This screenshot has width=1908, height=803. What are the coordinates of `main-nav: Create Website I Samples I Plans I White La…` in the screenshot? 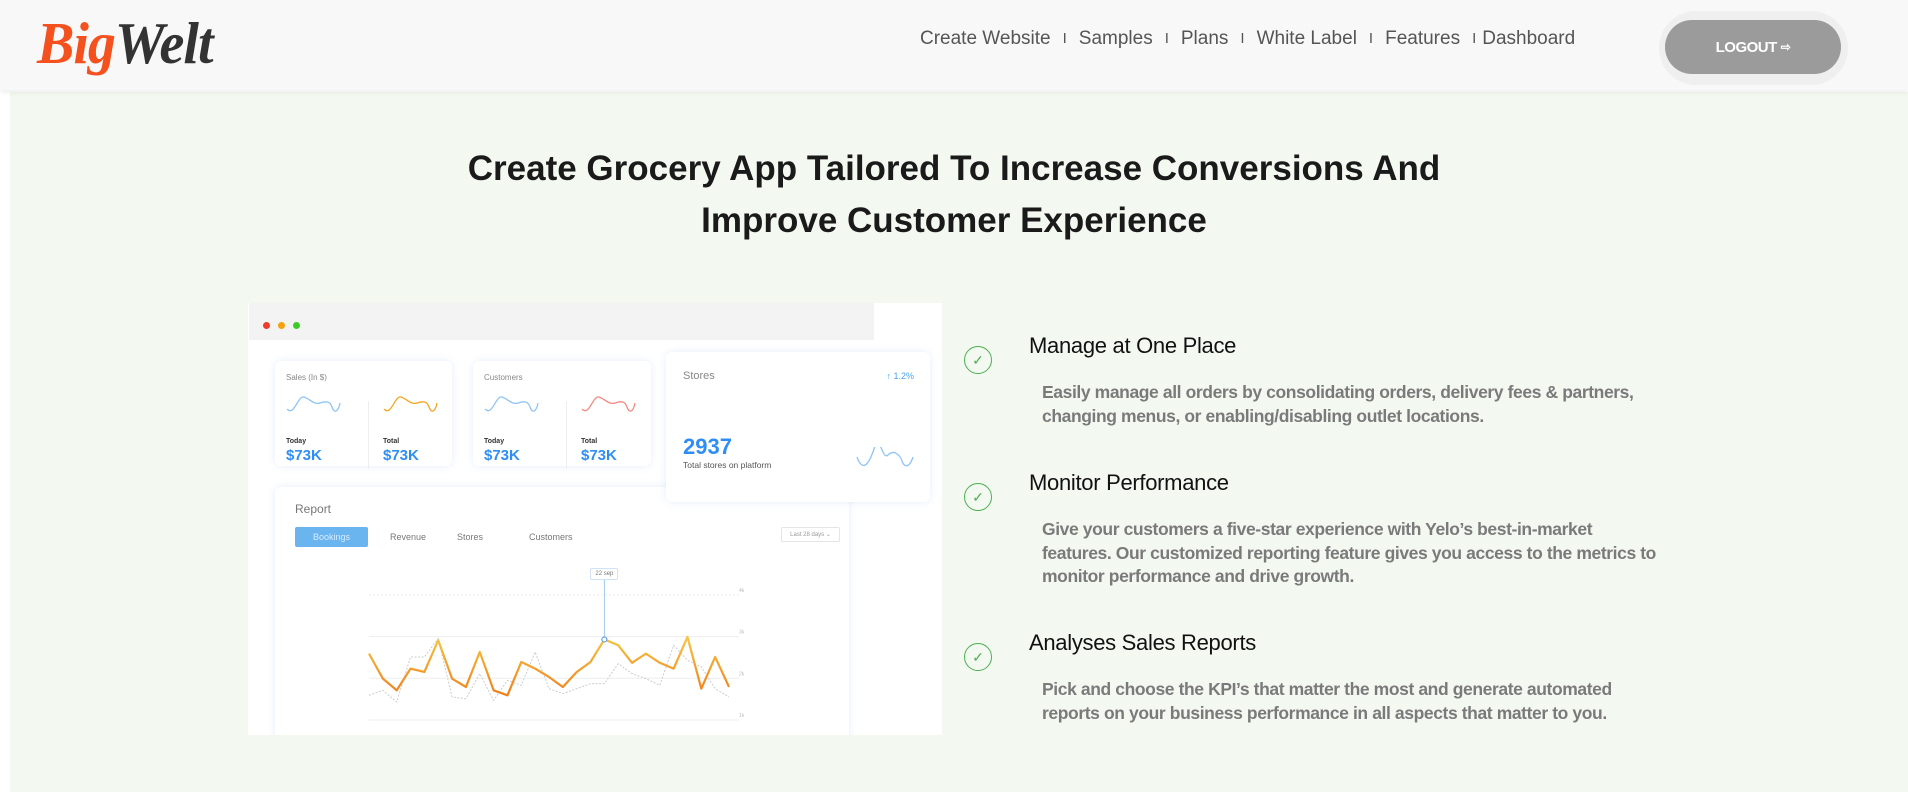 It's located at (1247, 39).